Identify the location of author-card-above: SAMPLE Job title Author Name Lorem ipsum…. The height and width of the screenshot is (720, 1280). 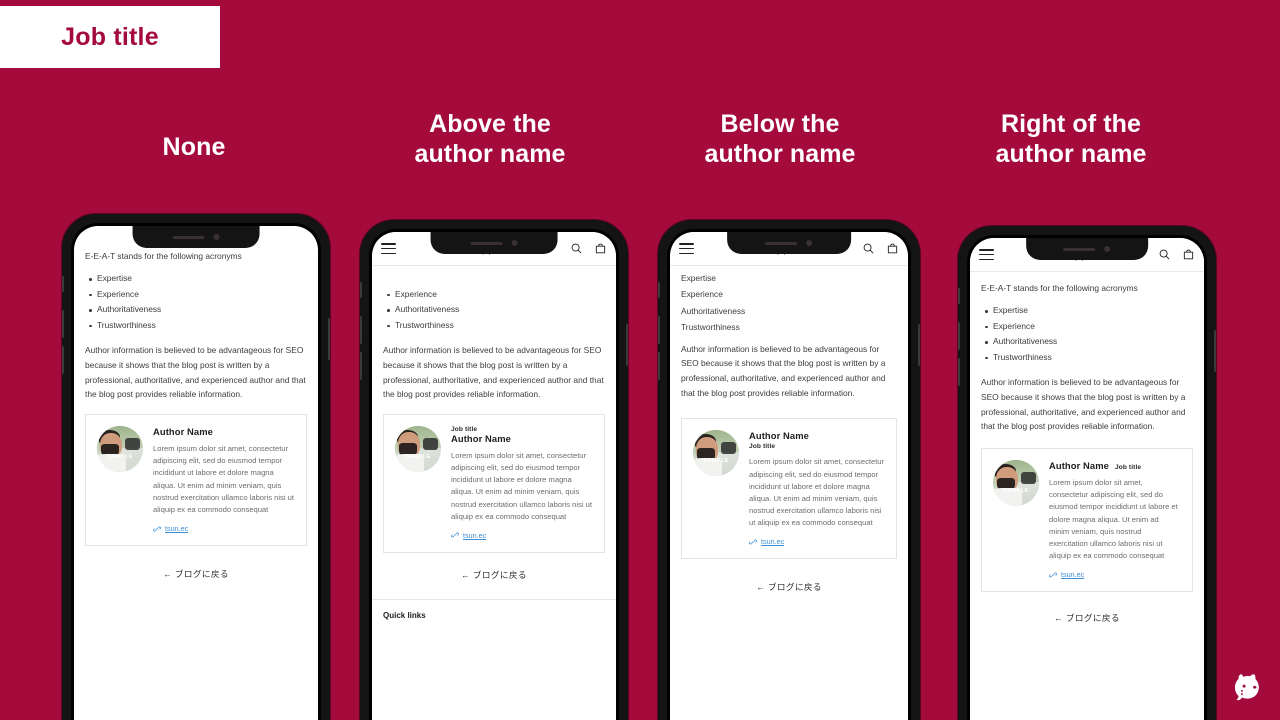
(494, 483).